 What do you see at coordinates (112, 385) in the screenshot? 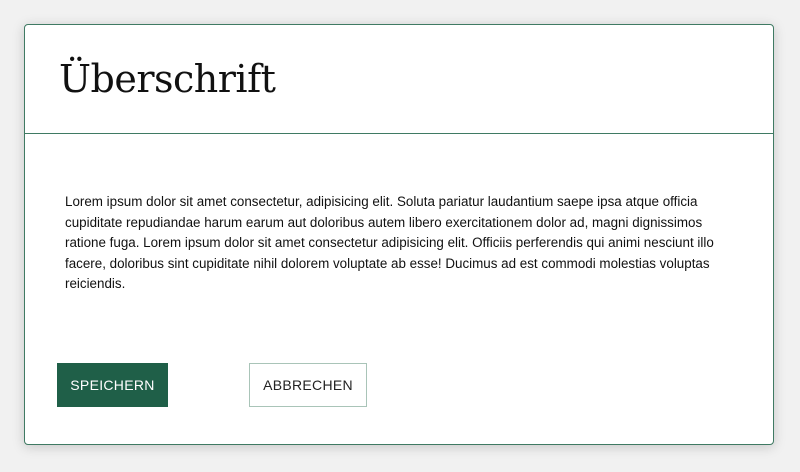
I see `save-button: SPEICHERN` at bounding box center [112, 385].